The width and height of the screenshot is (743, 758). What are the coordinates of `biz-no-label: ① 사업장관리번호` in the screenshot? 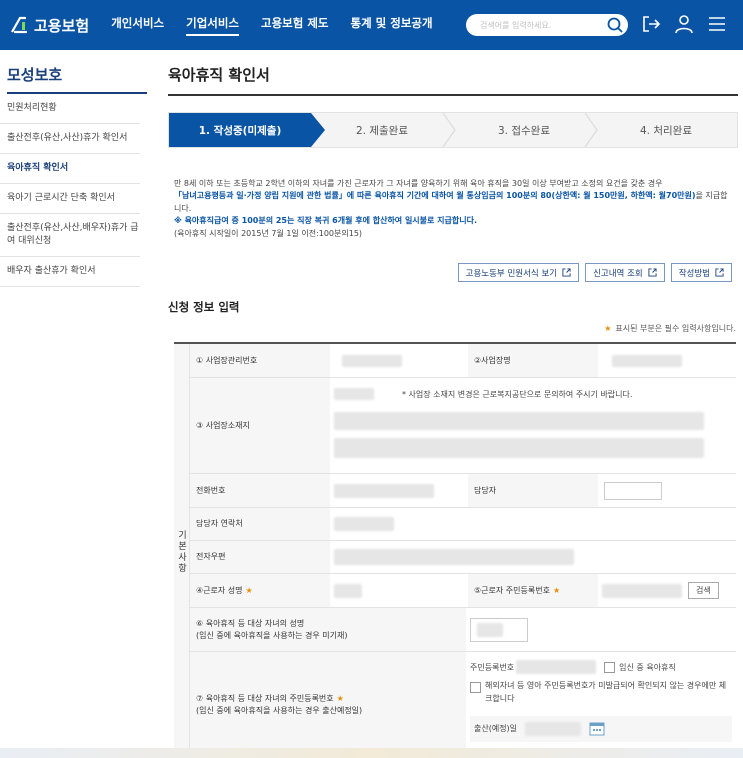 It's located at (260, 360).